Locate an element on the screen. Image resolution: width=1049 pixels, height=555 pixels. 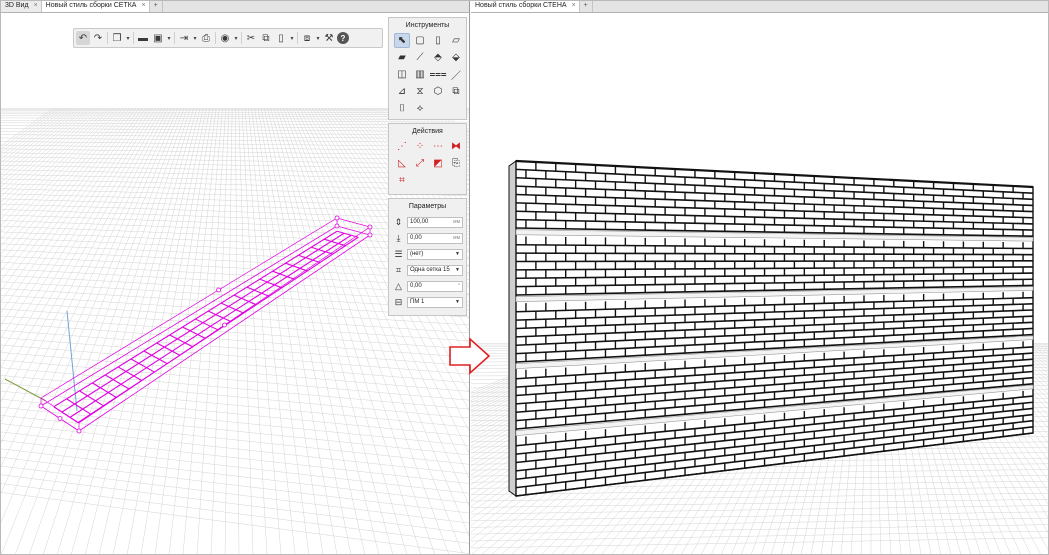
settings-icon: ⚒ is located at coordinates (329, 38).